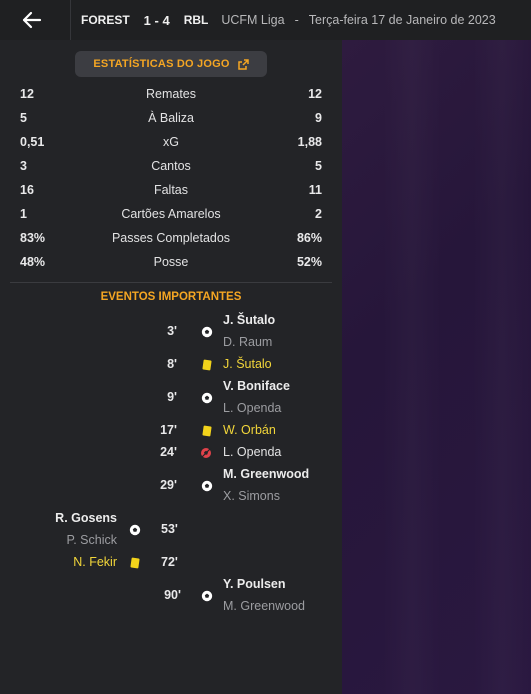 The height and width of the screenshot is (694, 531). I want to click on event-player: W. Orbán, so click(249, 430).